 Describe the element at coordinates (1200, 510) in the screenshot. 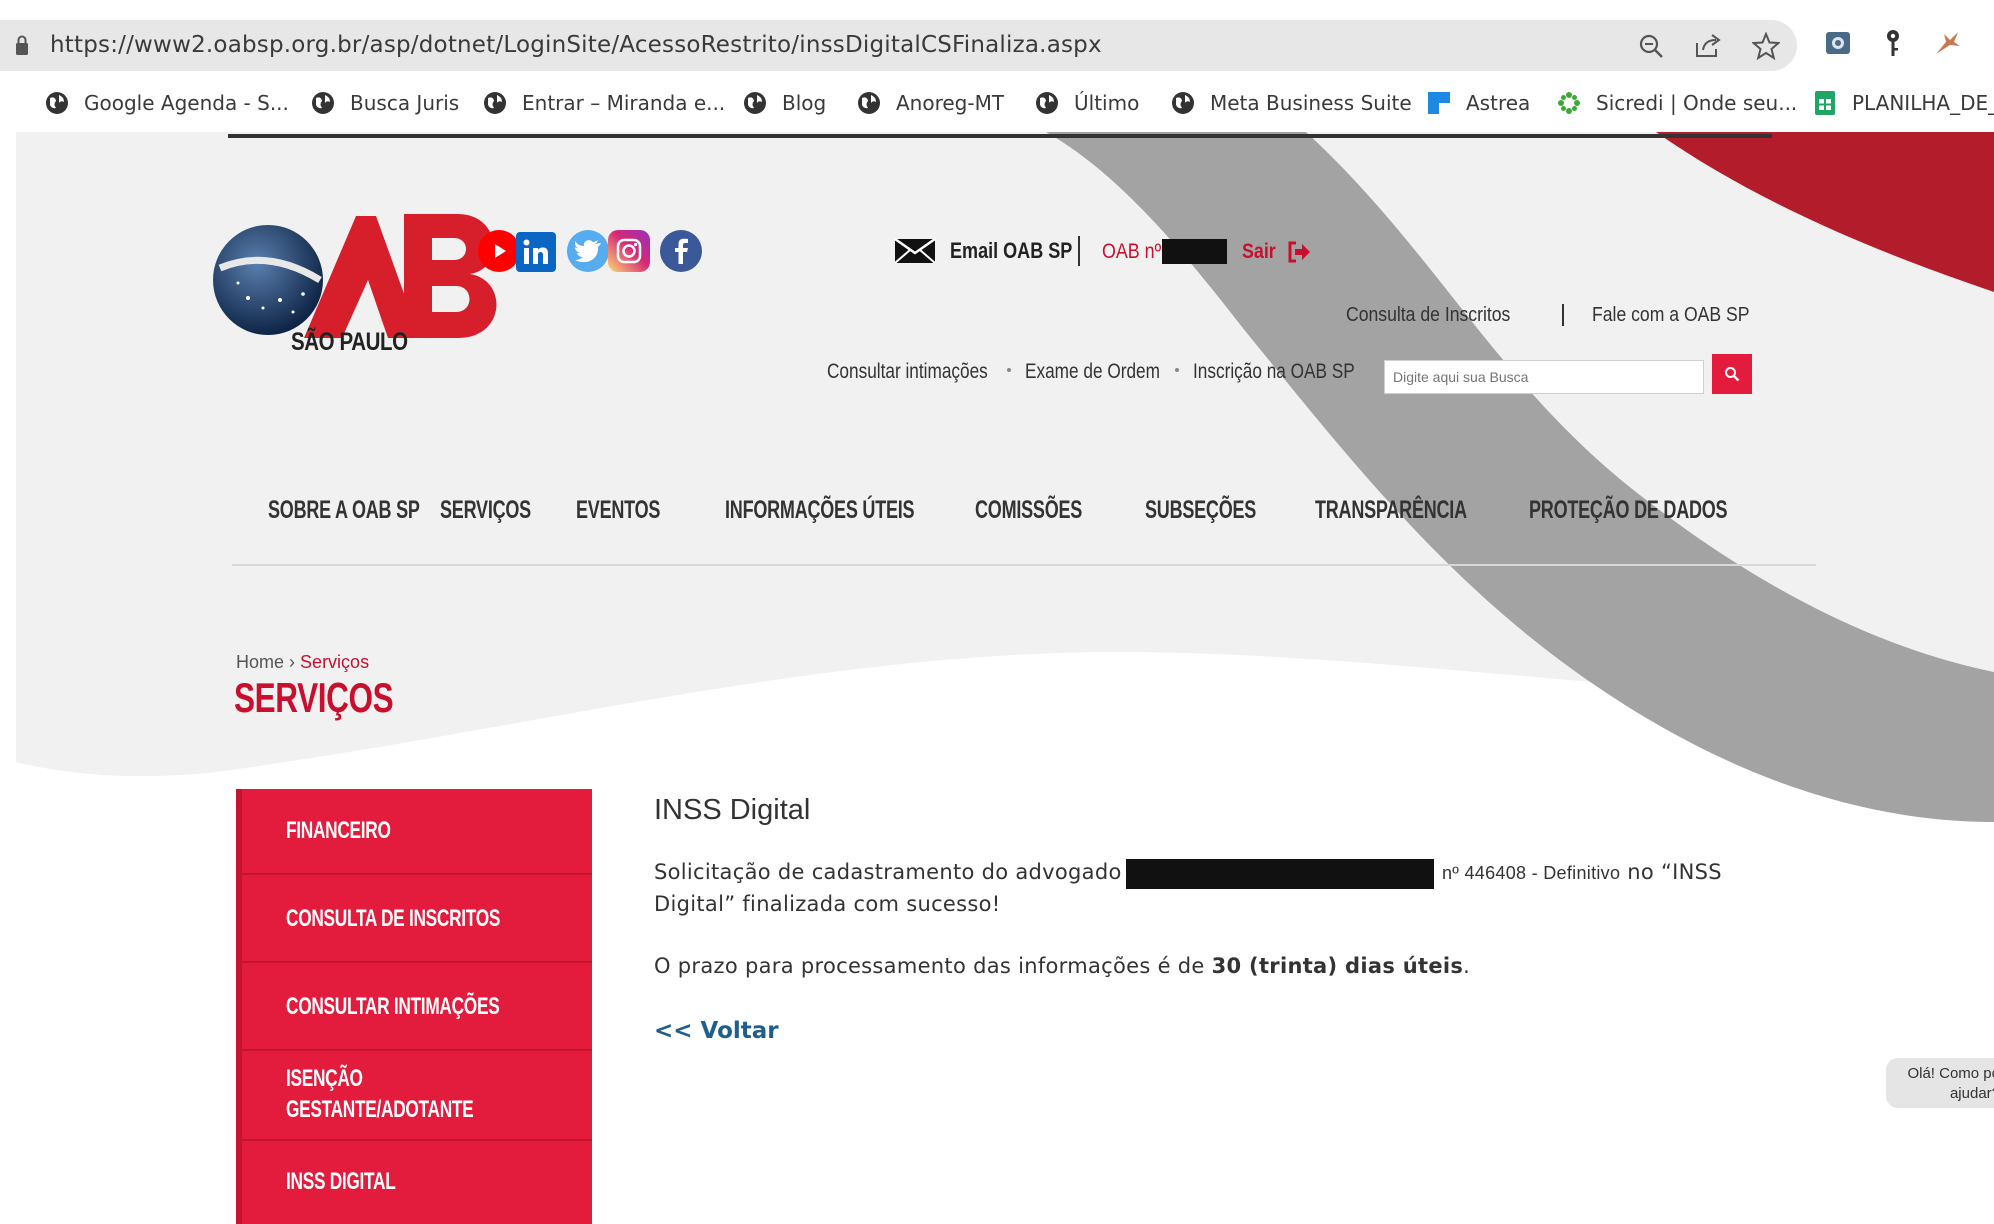

I see `nav-item-subsecoes: SUBSEÇÕES` at that location.